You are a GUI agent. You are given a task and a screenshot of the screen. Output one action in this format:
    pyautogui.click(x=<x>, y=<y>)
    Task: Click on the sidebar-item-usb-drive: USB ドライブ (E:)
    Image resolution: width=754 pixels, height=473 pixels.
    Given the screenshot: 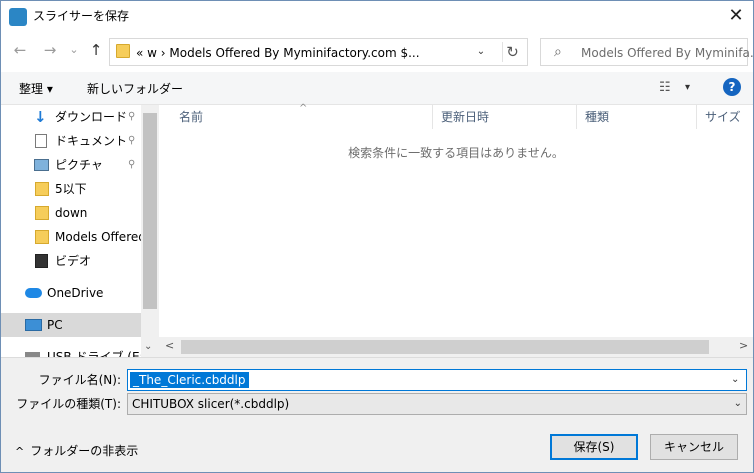 What is the action you would take?
    pyautogui.click(x=71, y=351)
    